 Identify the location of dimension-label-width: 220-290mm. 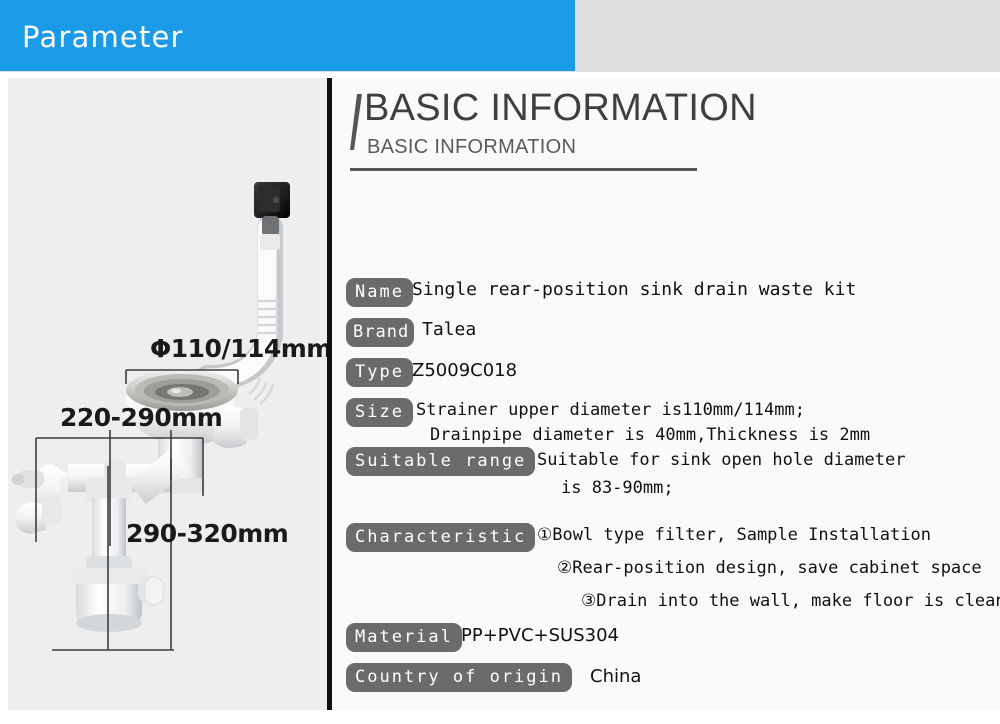
(141, 417).